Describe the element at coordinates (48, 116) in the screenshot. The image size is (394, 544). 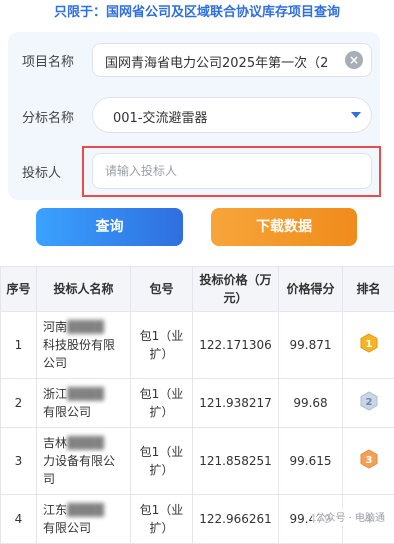
I see `lot-label: 分标名称` at that location.